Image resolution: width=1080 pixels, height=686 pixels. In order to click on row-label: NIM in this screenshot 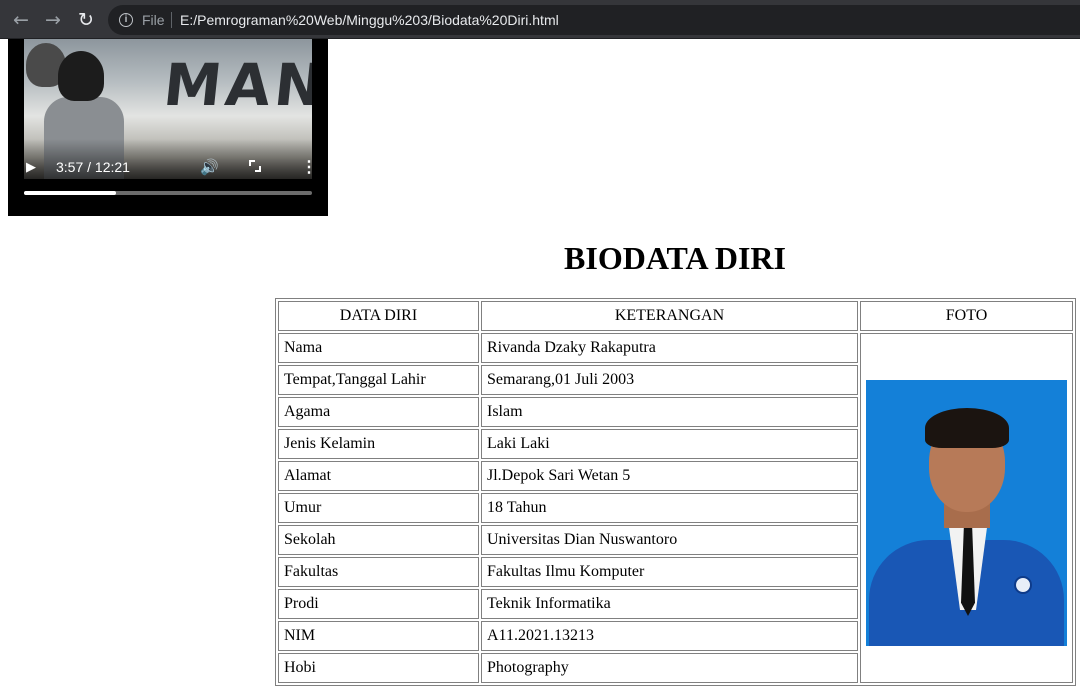, I will do `click(378, 636)`.